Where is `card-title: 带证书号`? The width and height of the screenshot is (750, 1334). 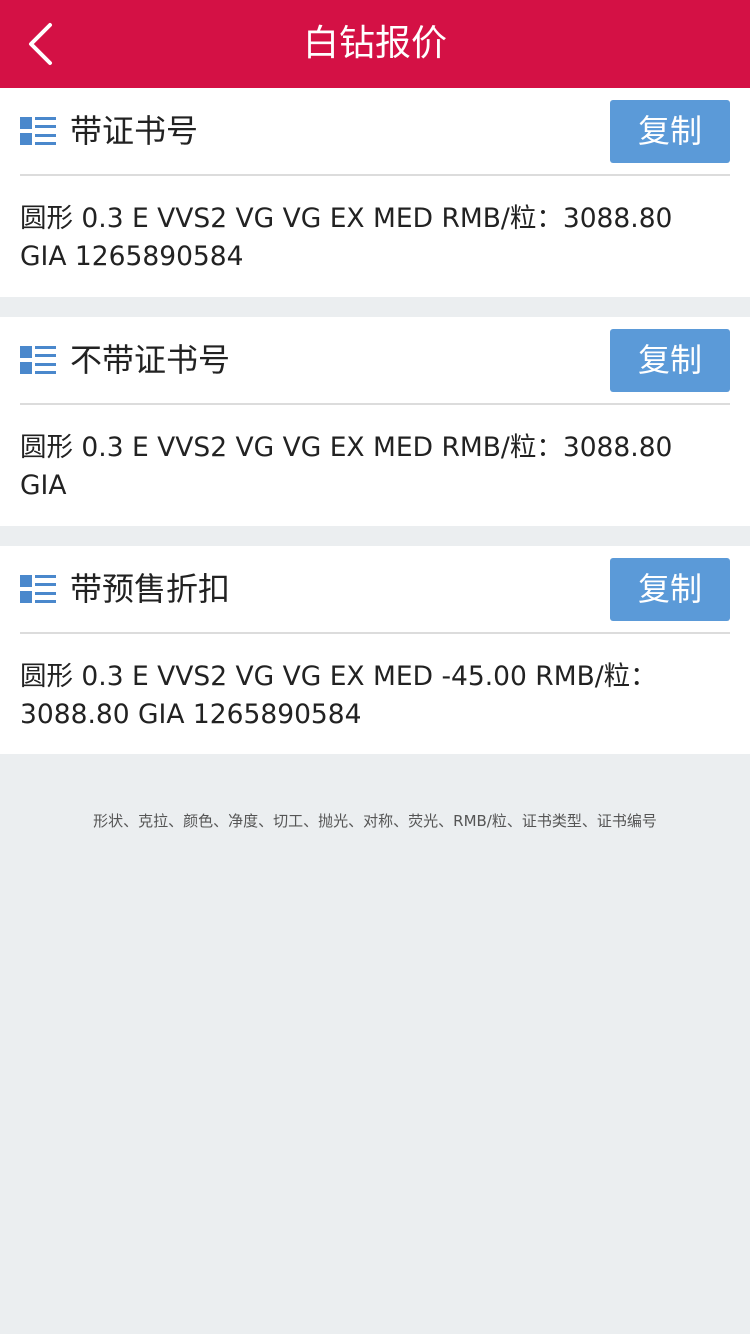 card-title: 带证书号 is located at coordinates (134, 131).